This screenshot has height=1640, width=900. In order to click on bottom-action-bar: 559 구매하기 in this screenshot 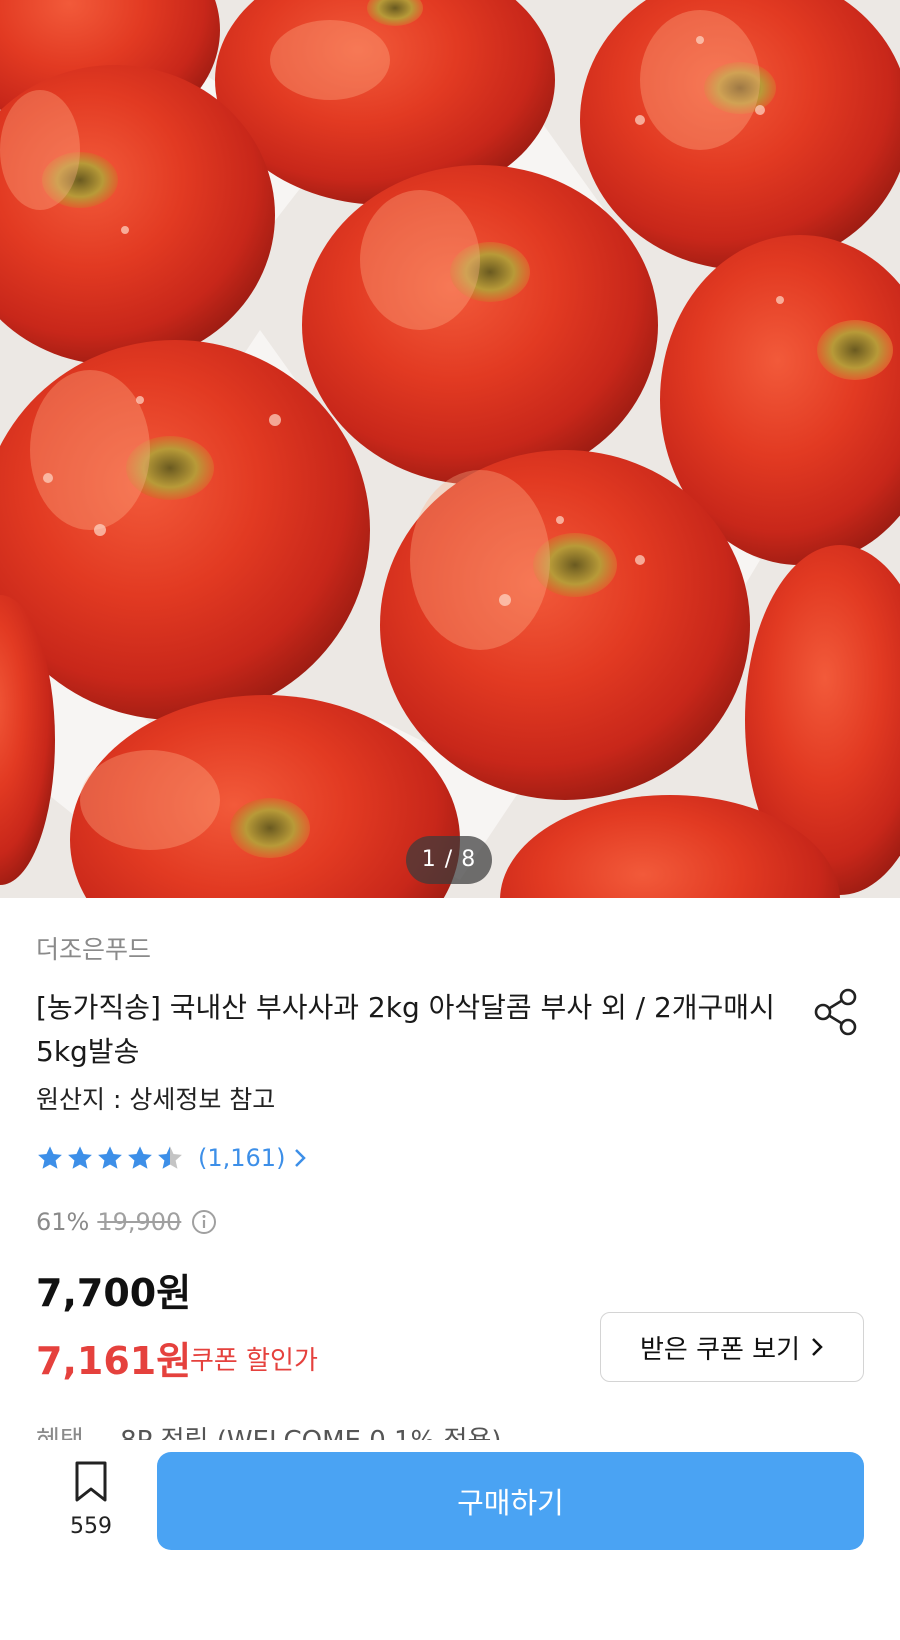, I will do `click(450, 1540)`.